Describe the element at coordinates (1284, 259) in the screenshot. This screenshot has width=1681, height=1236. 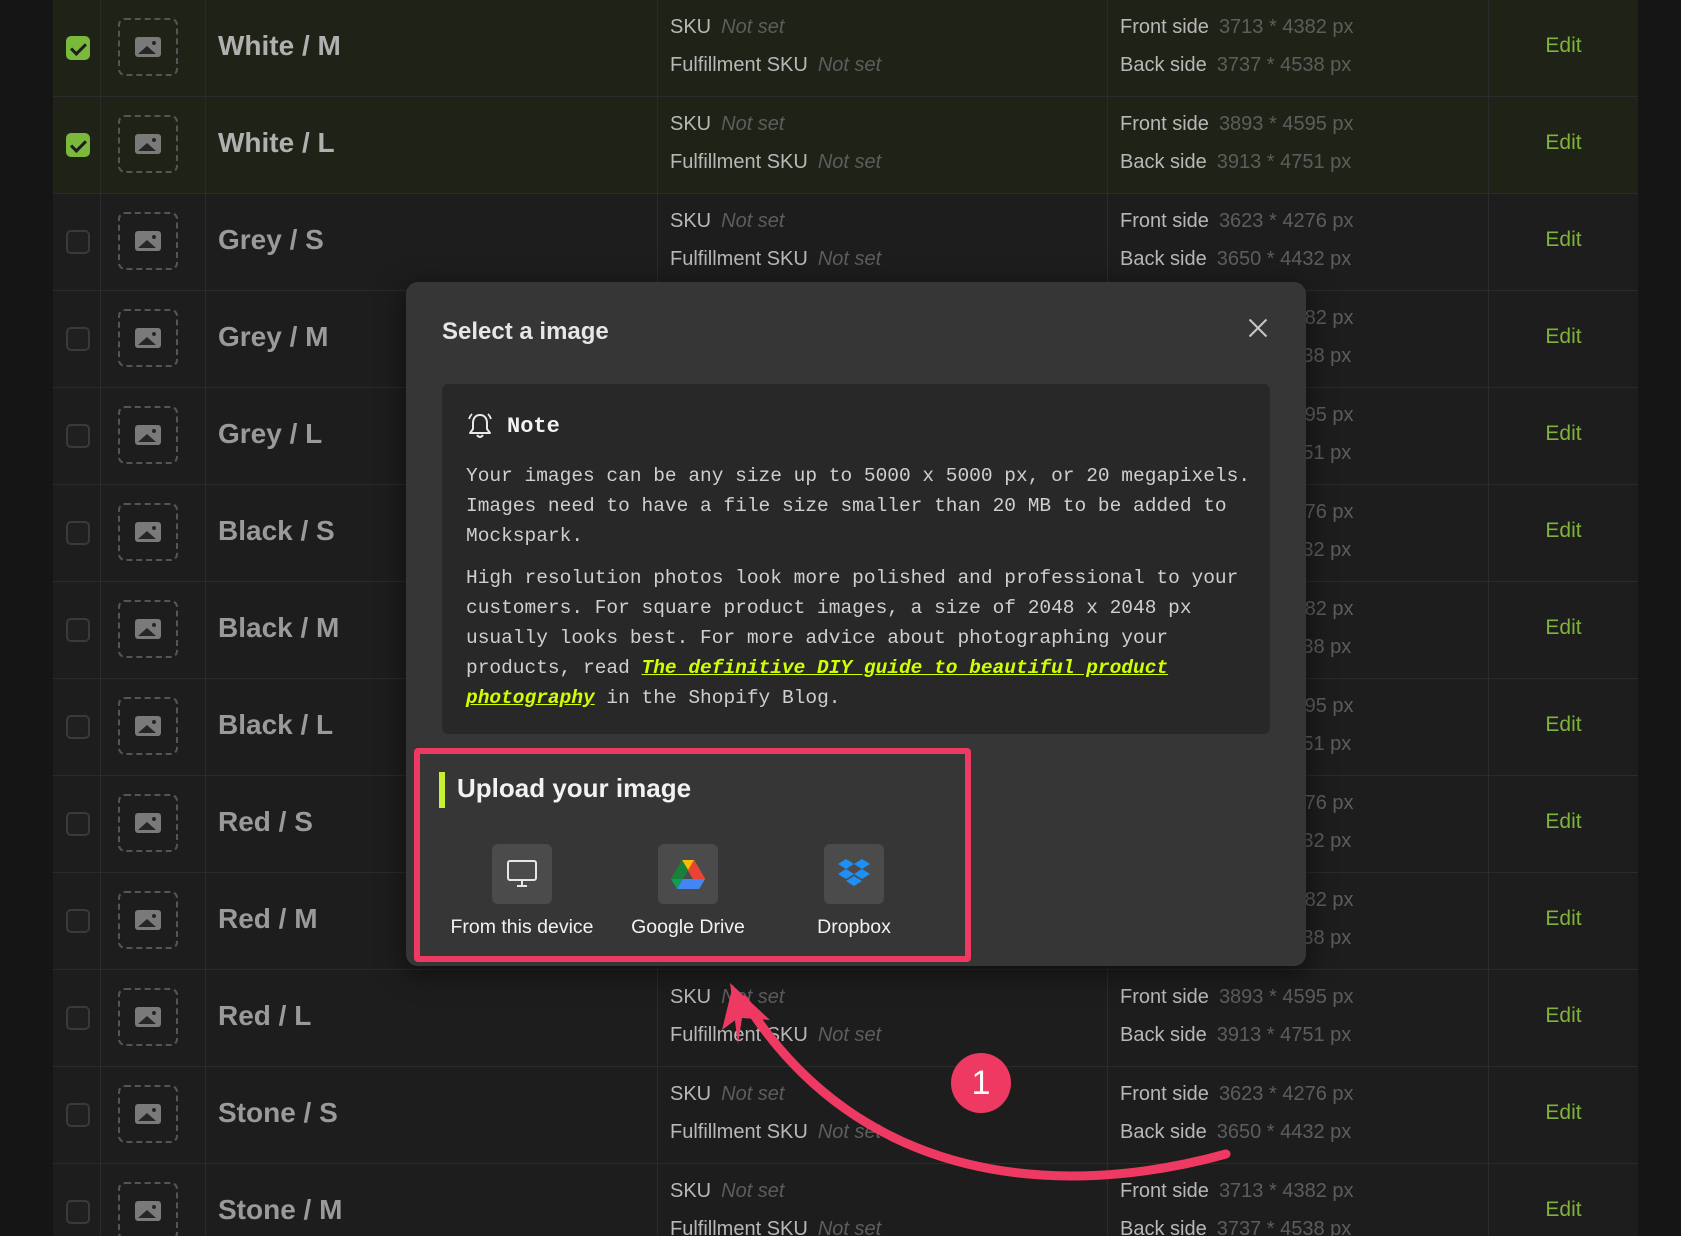
I see `back-side-value: 3650 * 4432 px` at that location.